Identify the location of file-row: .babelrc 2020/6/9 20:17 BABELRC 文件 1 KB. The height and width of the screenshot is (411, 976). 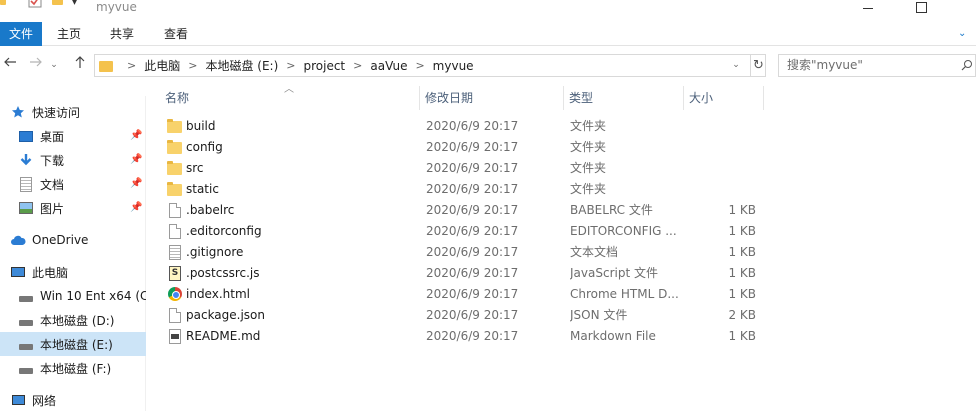
(462, 210).